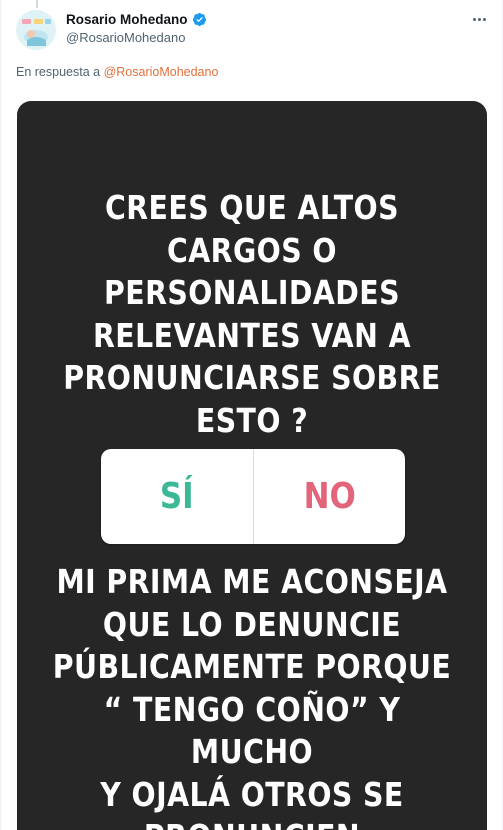  I want to click on verified-badge-icon, so click(199, 19).